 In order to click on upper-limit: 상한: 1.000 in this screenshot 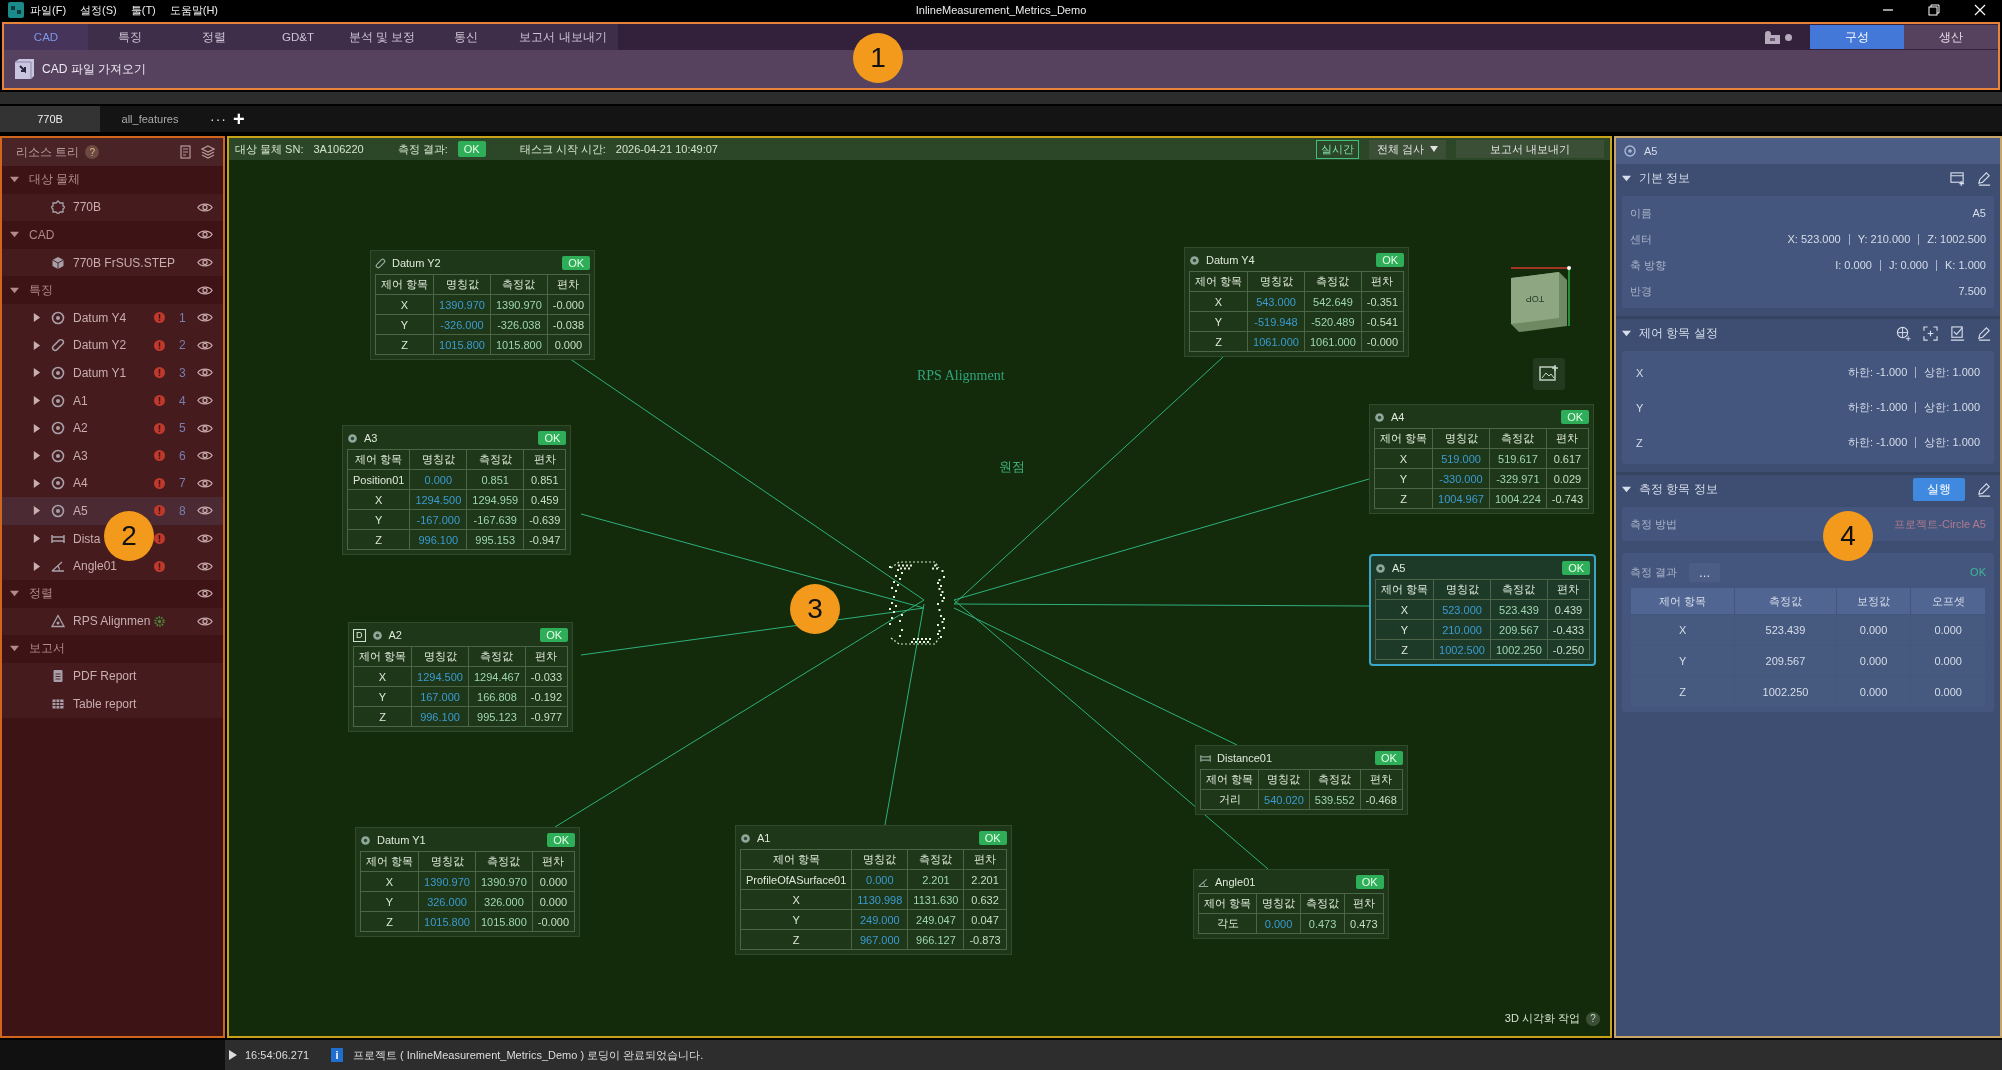, I will do `click(1952, 442)`.